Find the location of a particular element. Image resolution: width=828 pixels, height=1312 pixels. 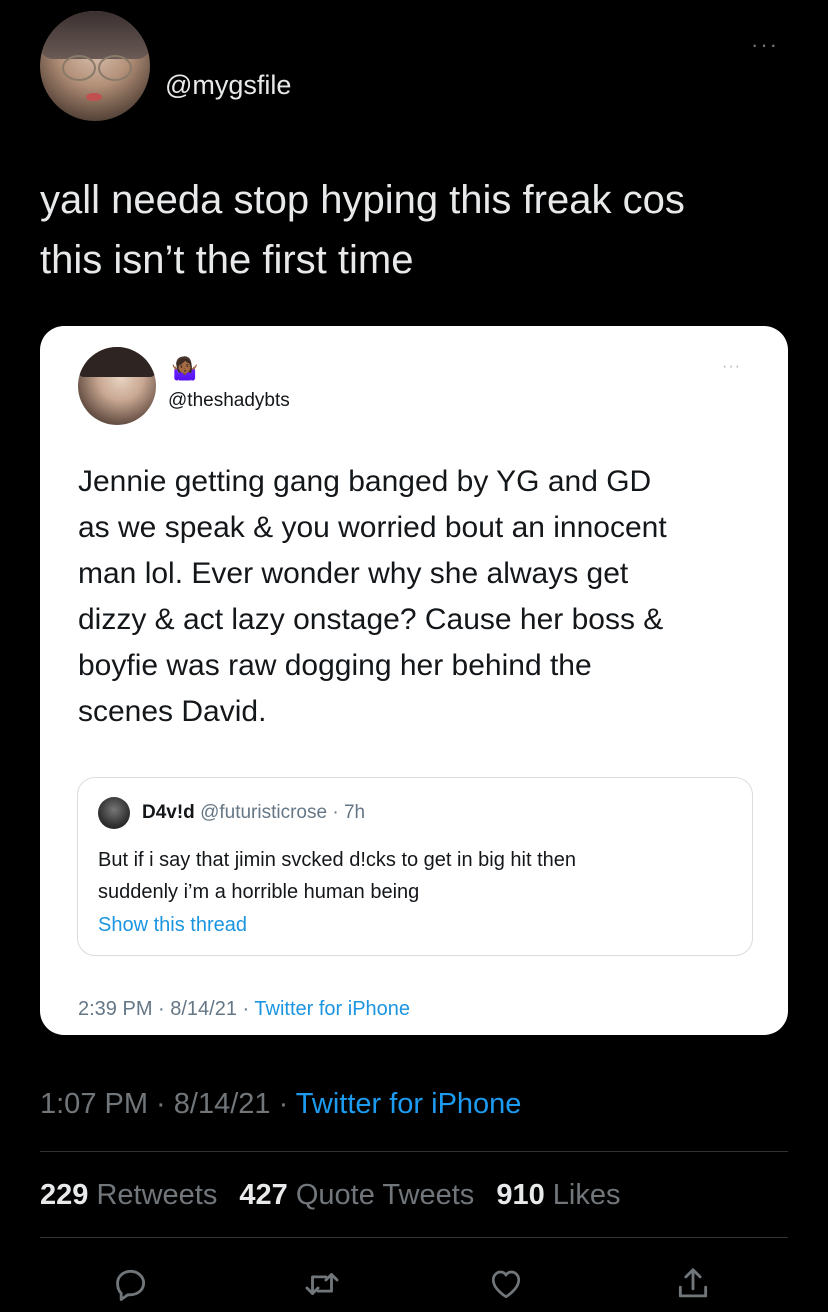

embedded-source: Twitter for iPhone is located at coordinates (332, 1009).